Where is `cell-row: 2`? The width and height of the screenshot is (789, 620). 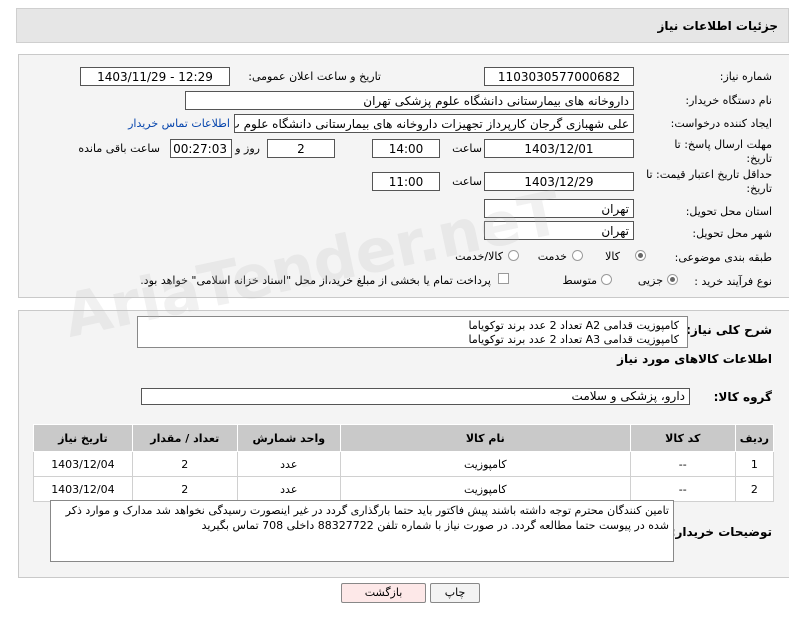
cell-row: 2 is located at coordinates (754, 489).